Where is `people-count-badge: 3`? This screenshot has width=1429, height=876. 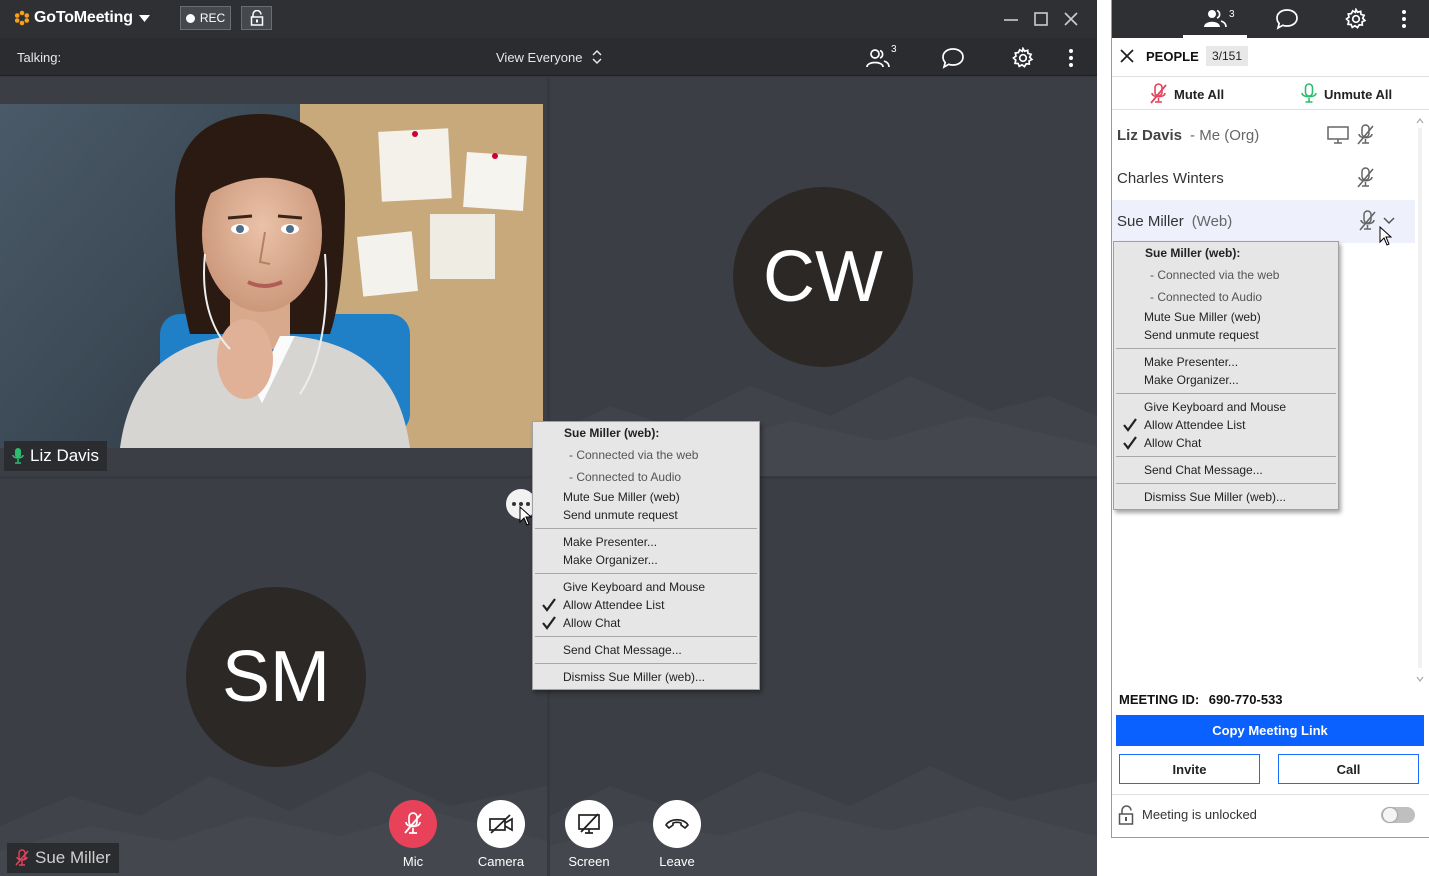
people-count-badge: 3 is located at coordinates (1232, 14).